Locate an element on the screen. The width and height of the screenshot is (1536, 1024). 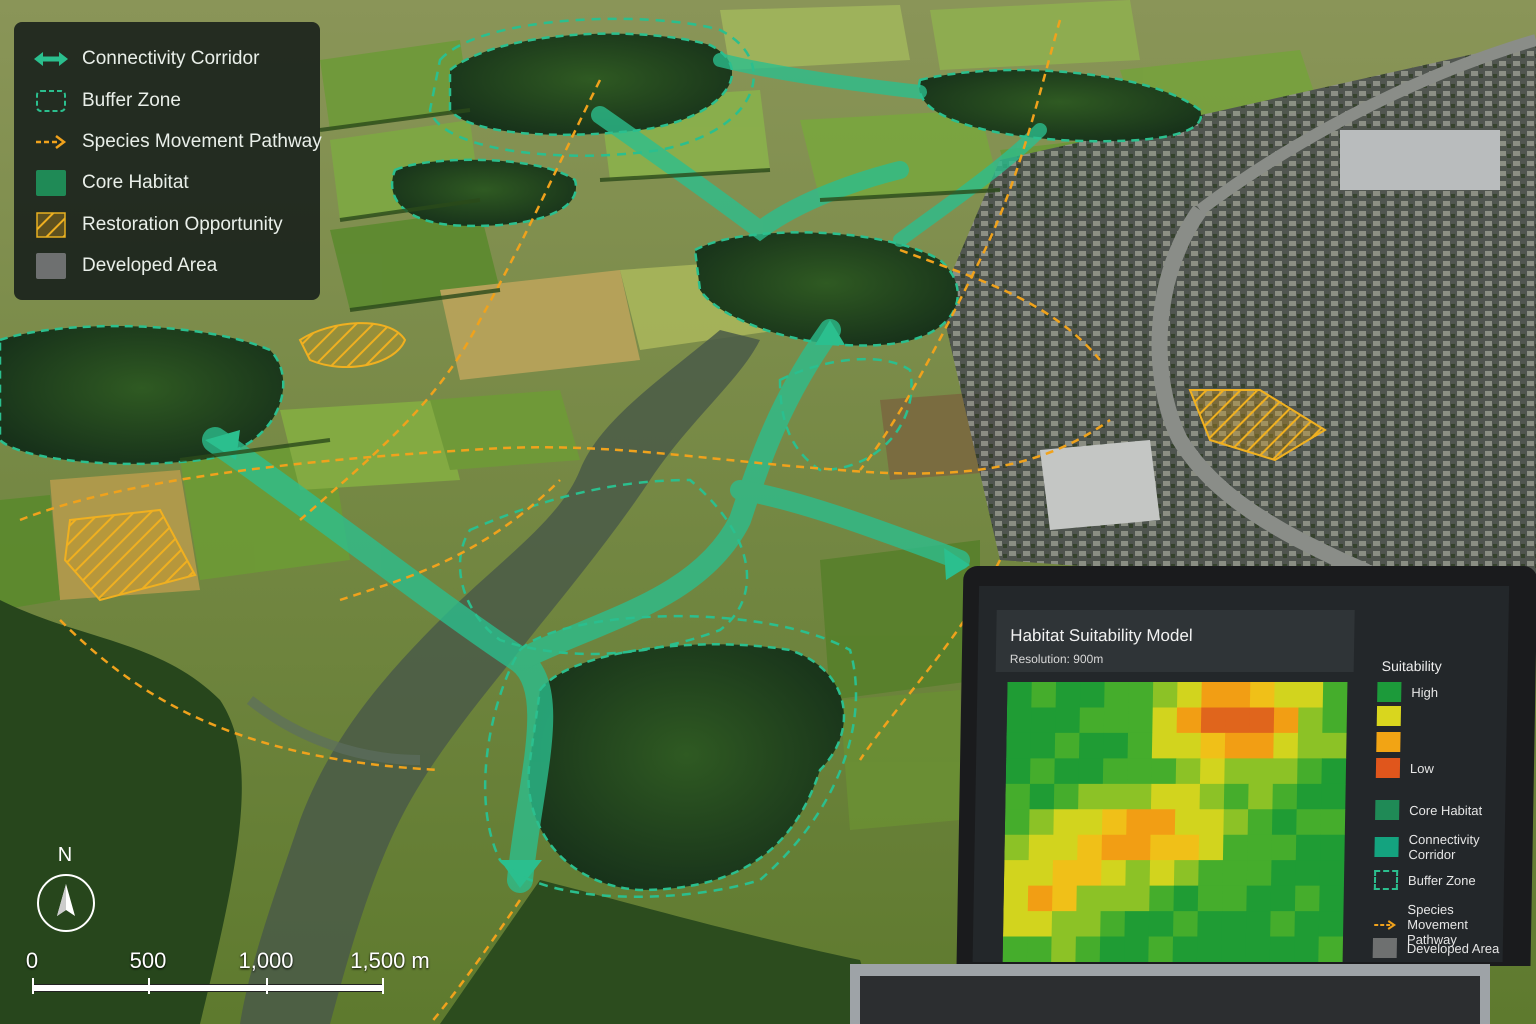
legend-label: Buffer Zone is located at coordinates (131, 100).